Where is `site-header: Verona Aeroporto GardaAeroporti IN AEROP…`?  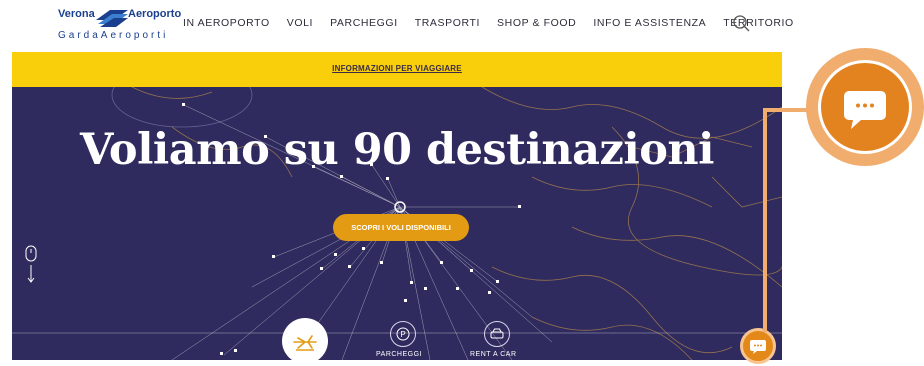 site-header: Verona Aeroporto GardaAeroporti IN AEROP… is located at coordinates (402, 26).